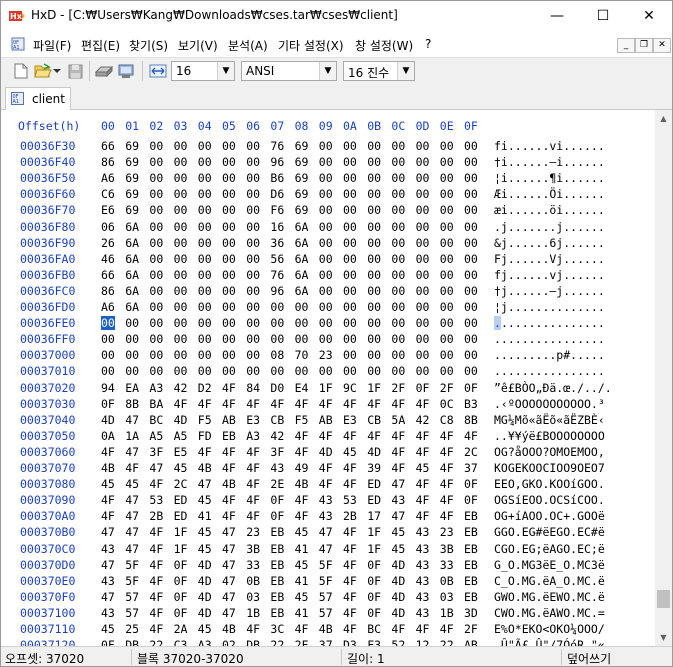 Image resolution: width=673 pixels, height=667 pixels. I want to click on hex-byte: ED, so click(181, 500).